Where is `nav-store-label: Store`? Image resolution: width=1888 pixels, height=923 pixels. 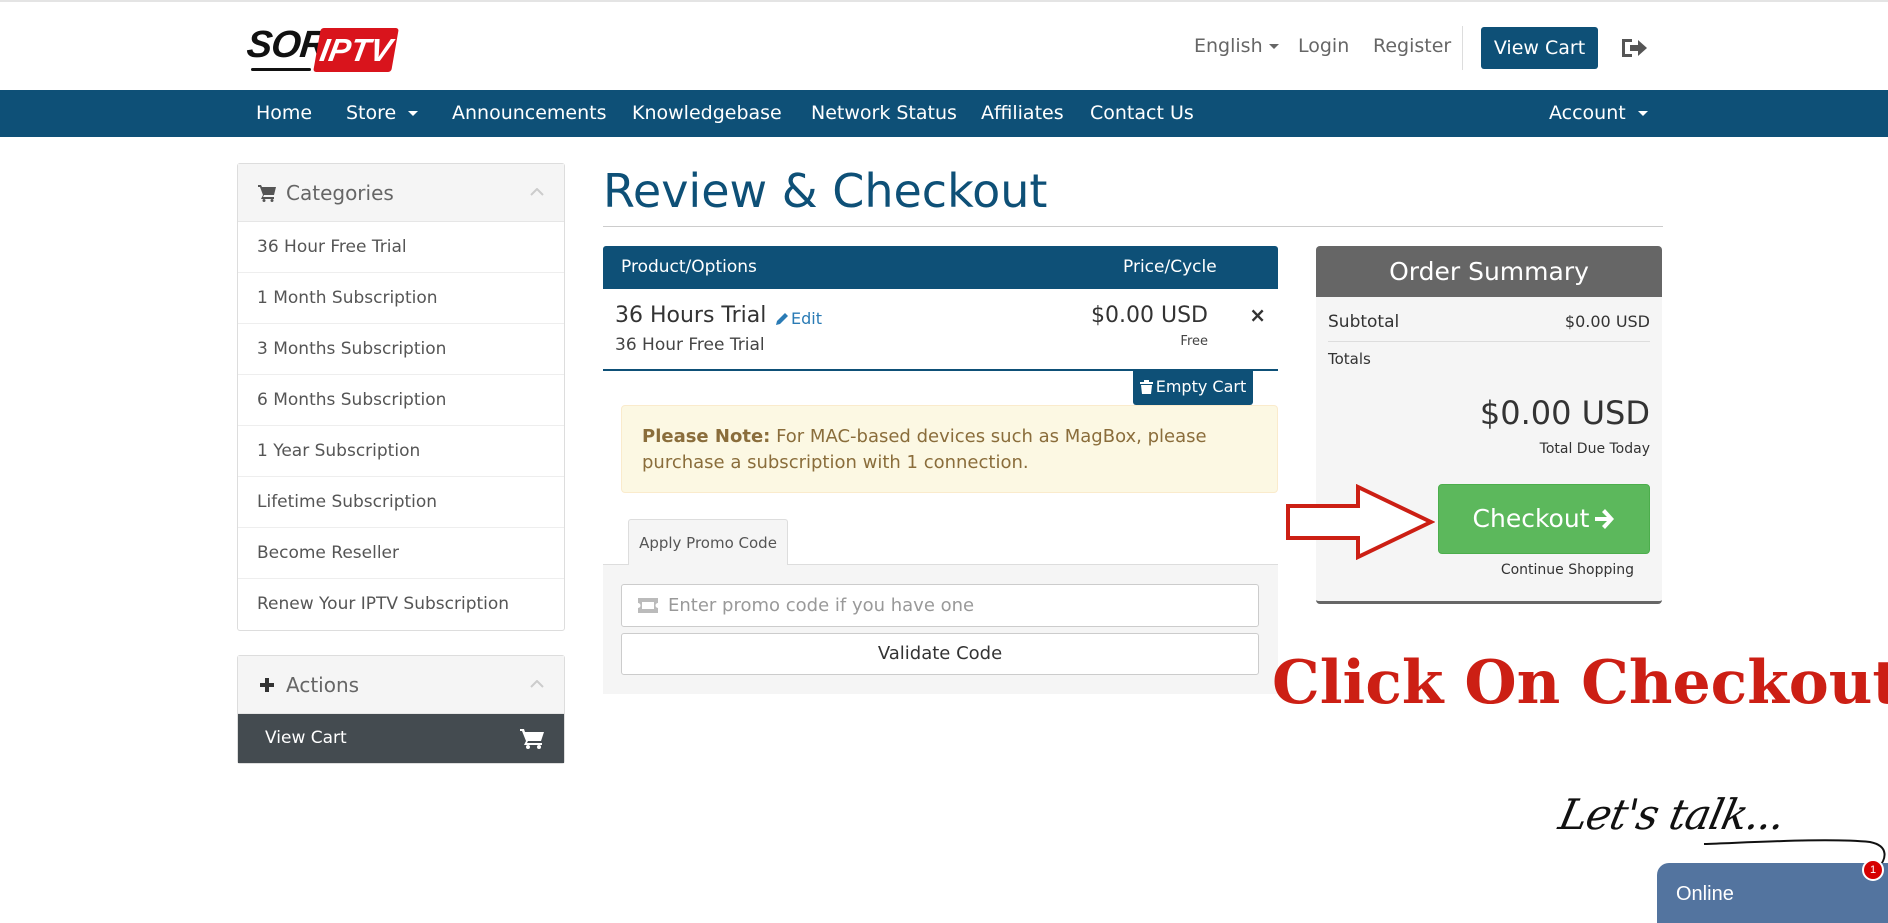 nav-store-label: Store is located at coordinates (371, 113).